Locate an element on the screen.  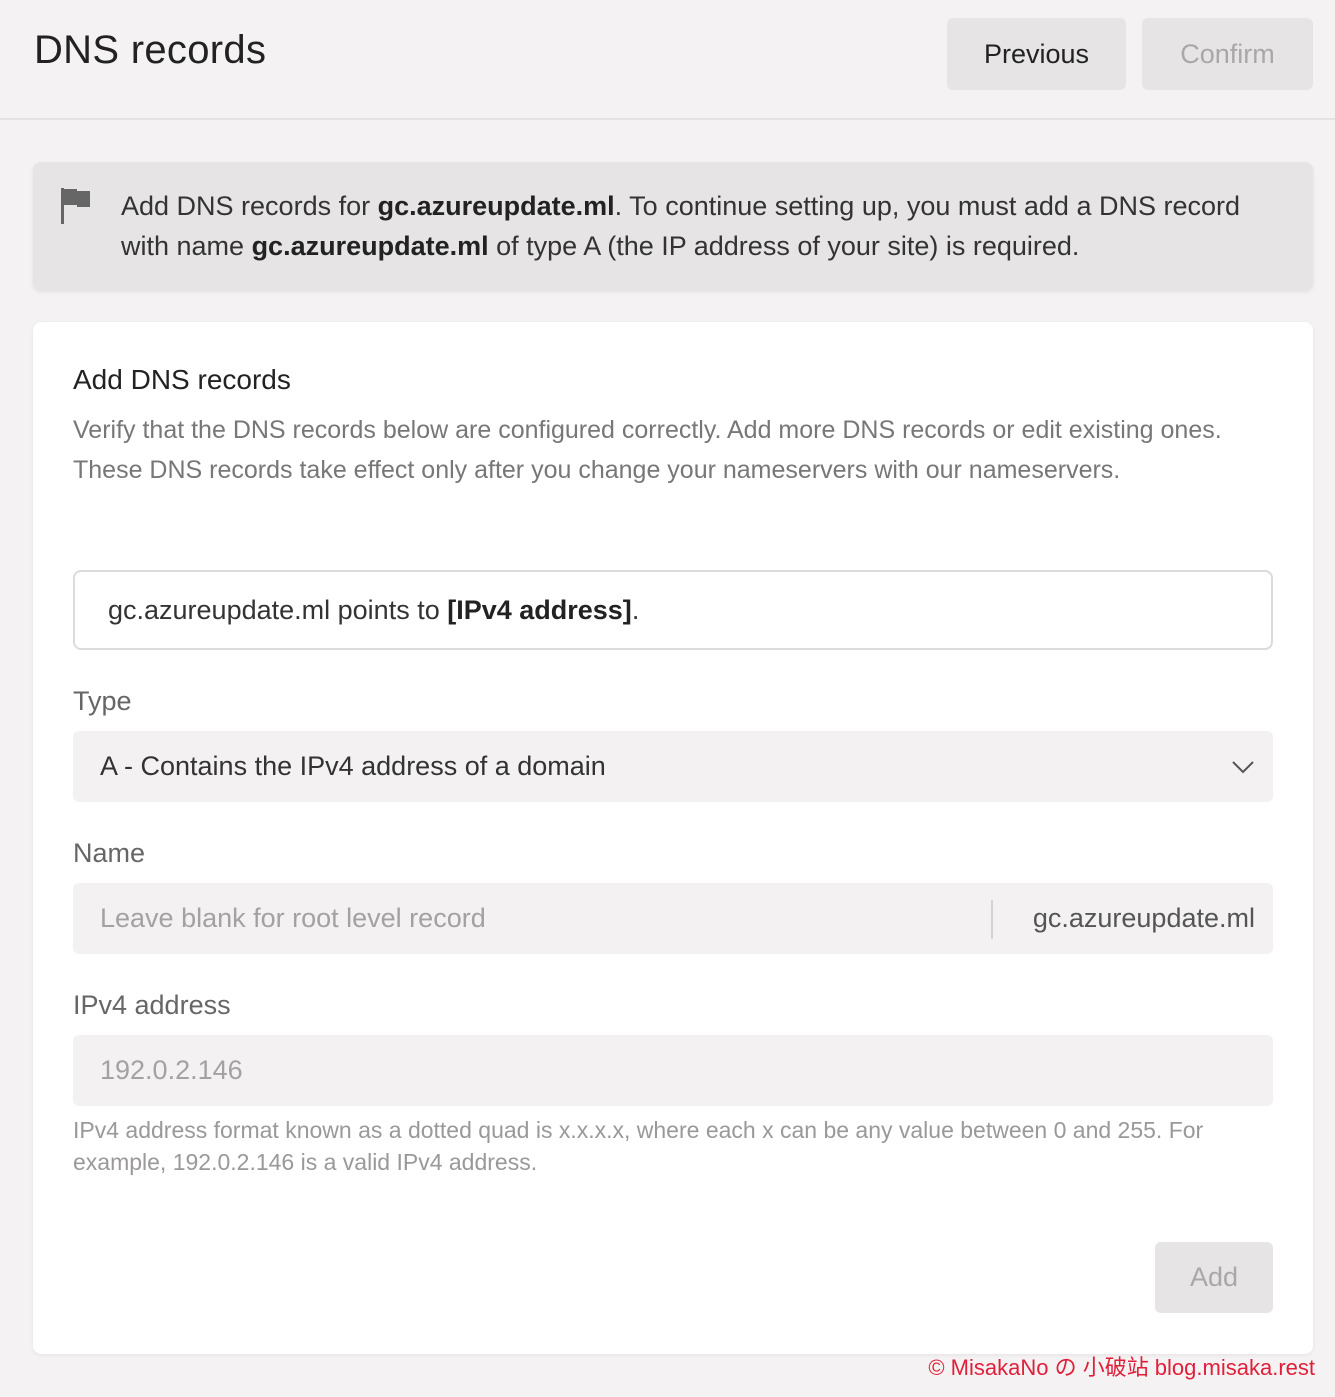
ipv4-input is located at coordinates (673, 1070).